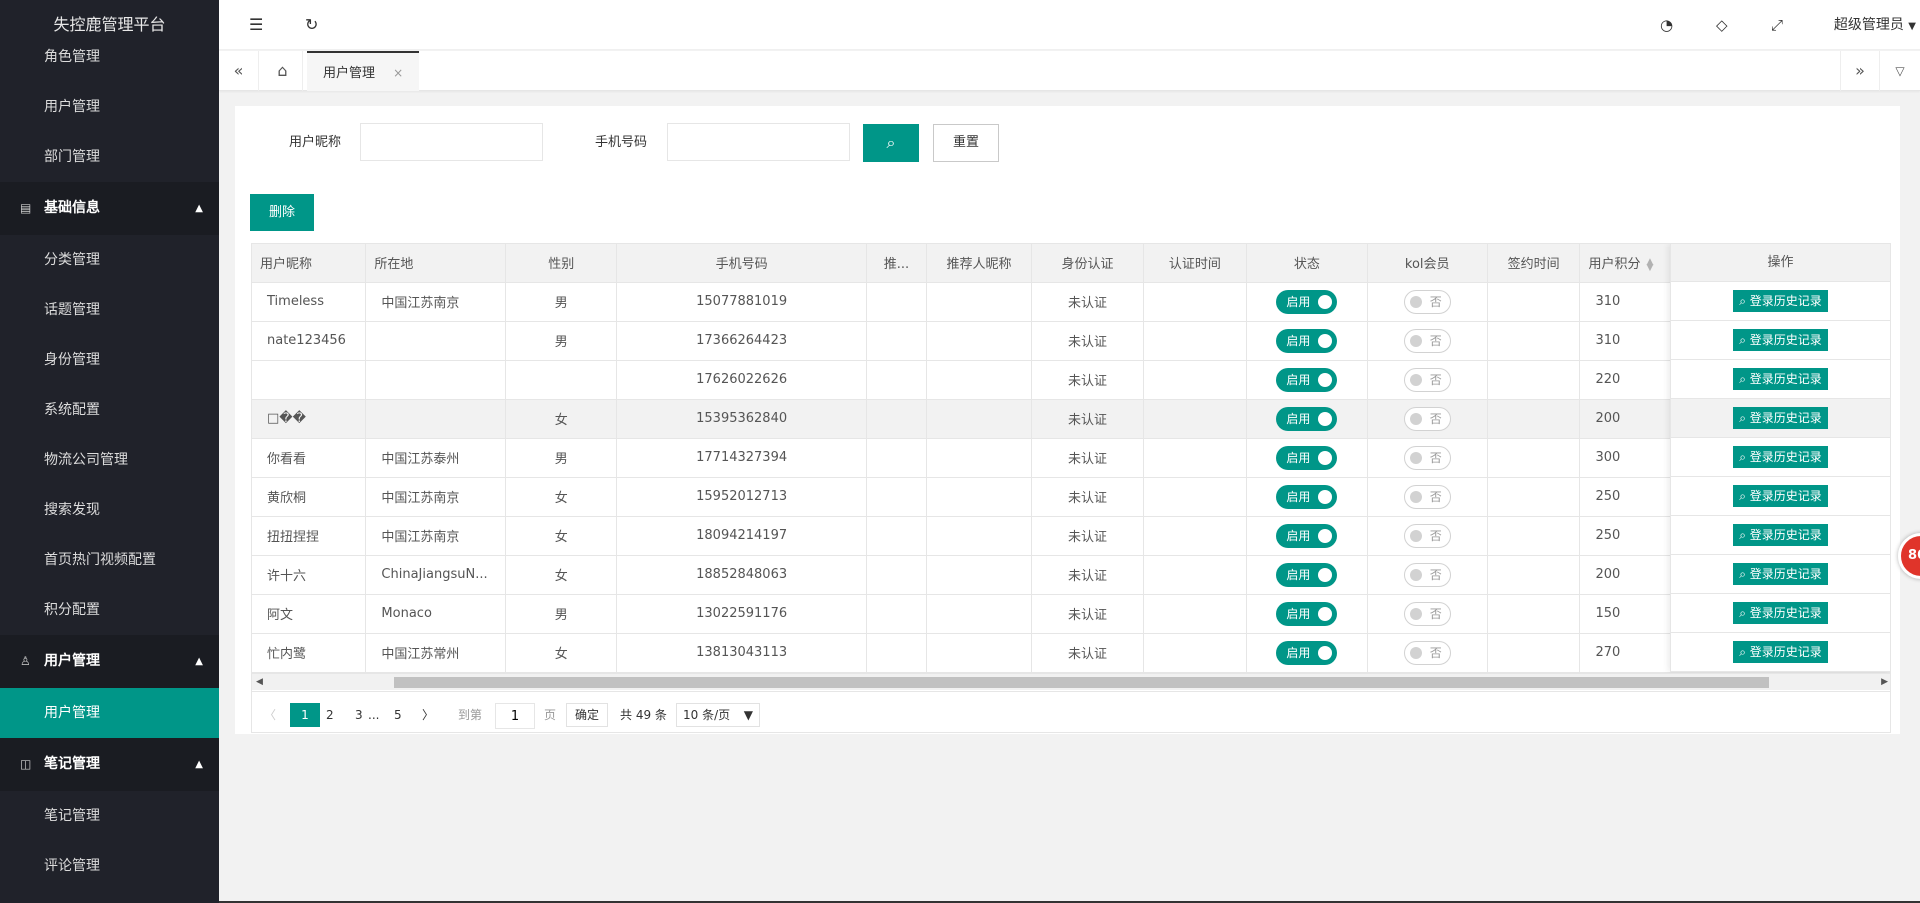  Describe the element at coordinates (515, 716) in the screenshot. I see `goto-page-input` at that location.